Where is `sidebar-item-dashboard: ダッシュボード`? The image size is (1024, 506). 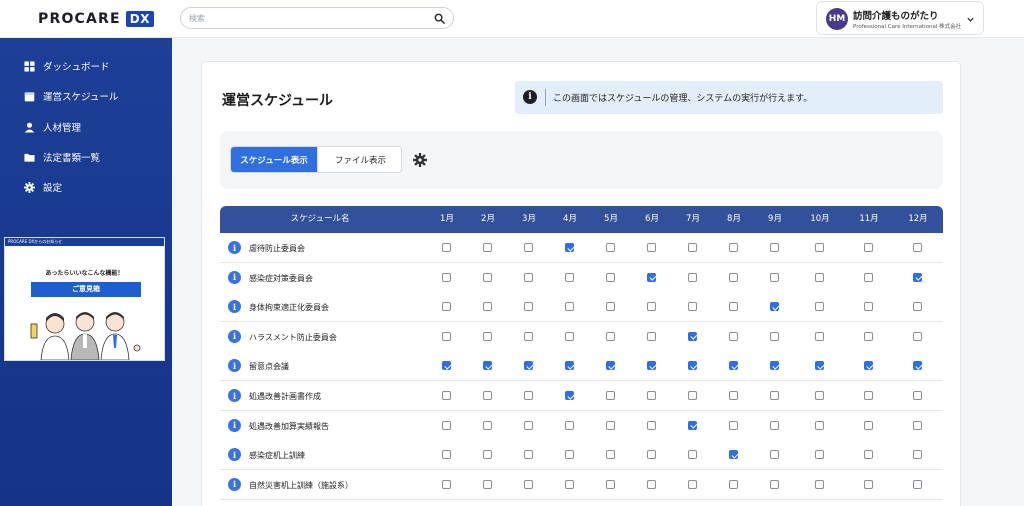 sidebar-item-dashboard: ダッシュボード is located at coordinates (67, 66).